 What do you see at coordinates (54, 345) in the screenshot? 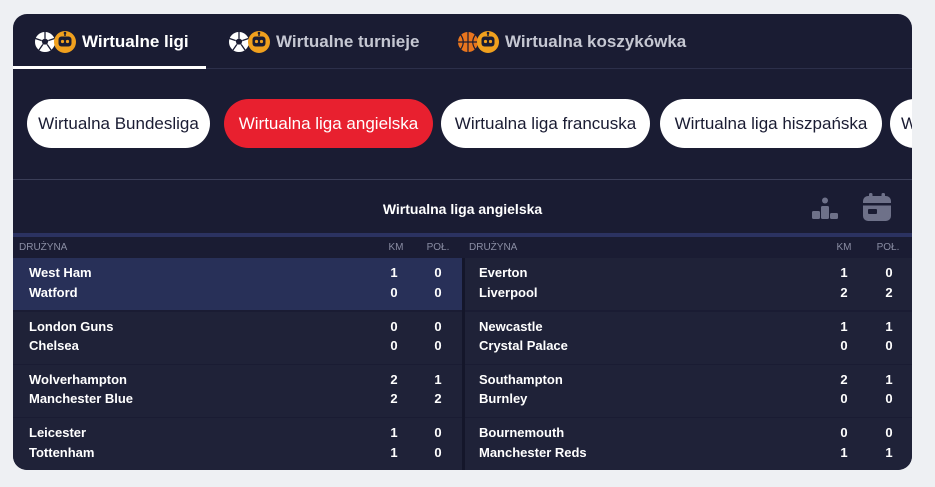
I see `away-team: Chelsea` at bounding box center [54, 345].